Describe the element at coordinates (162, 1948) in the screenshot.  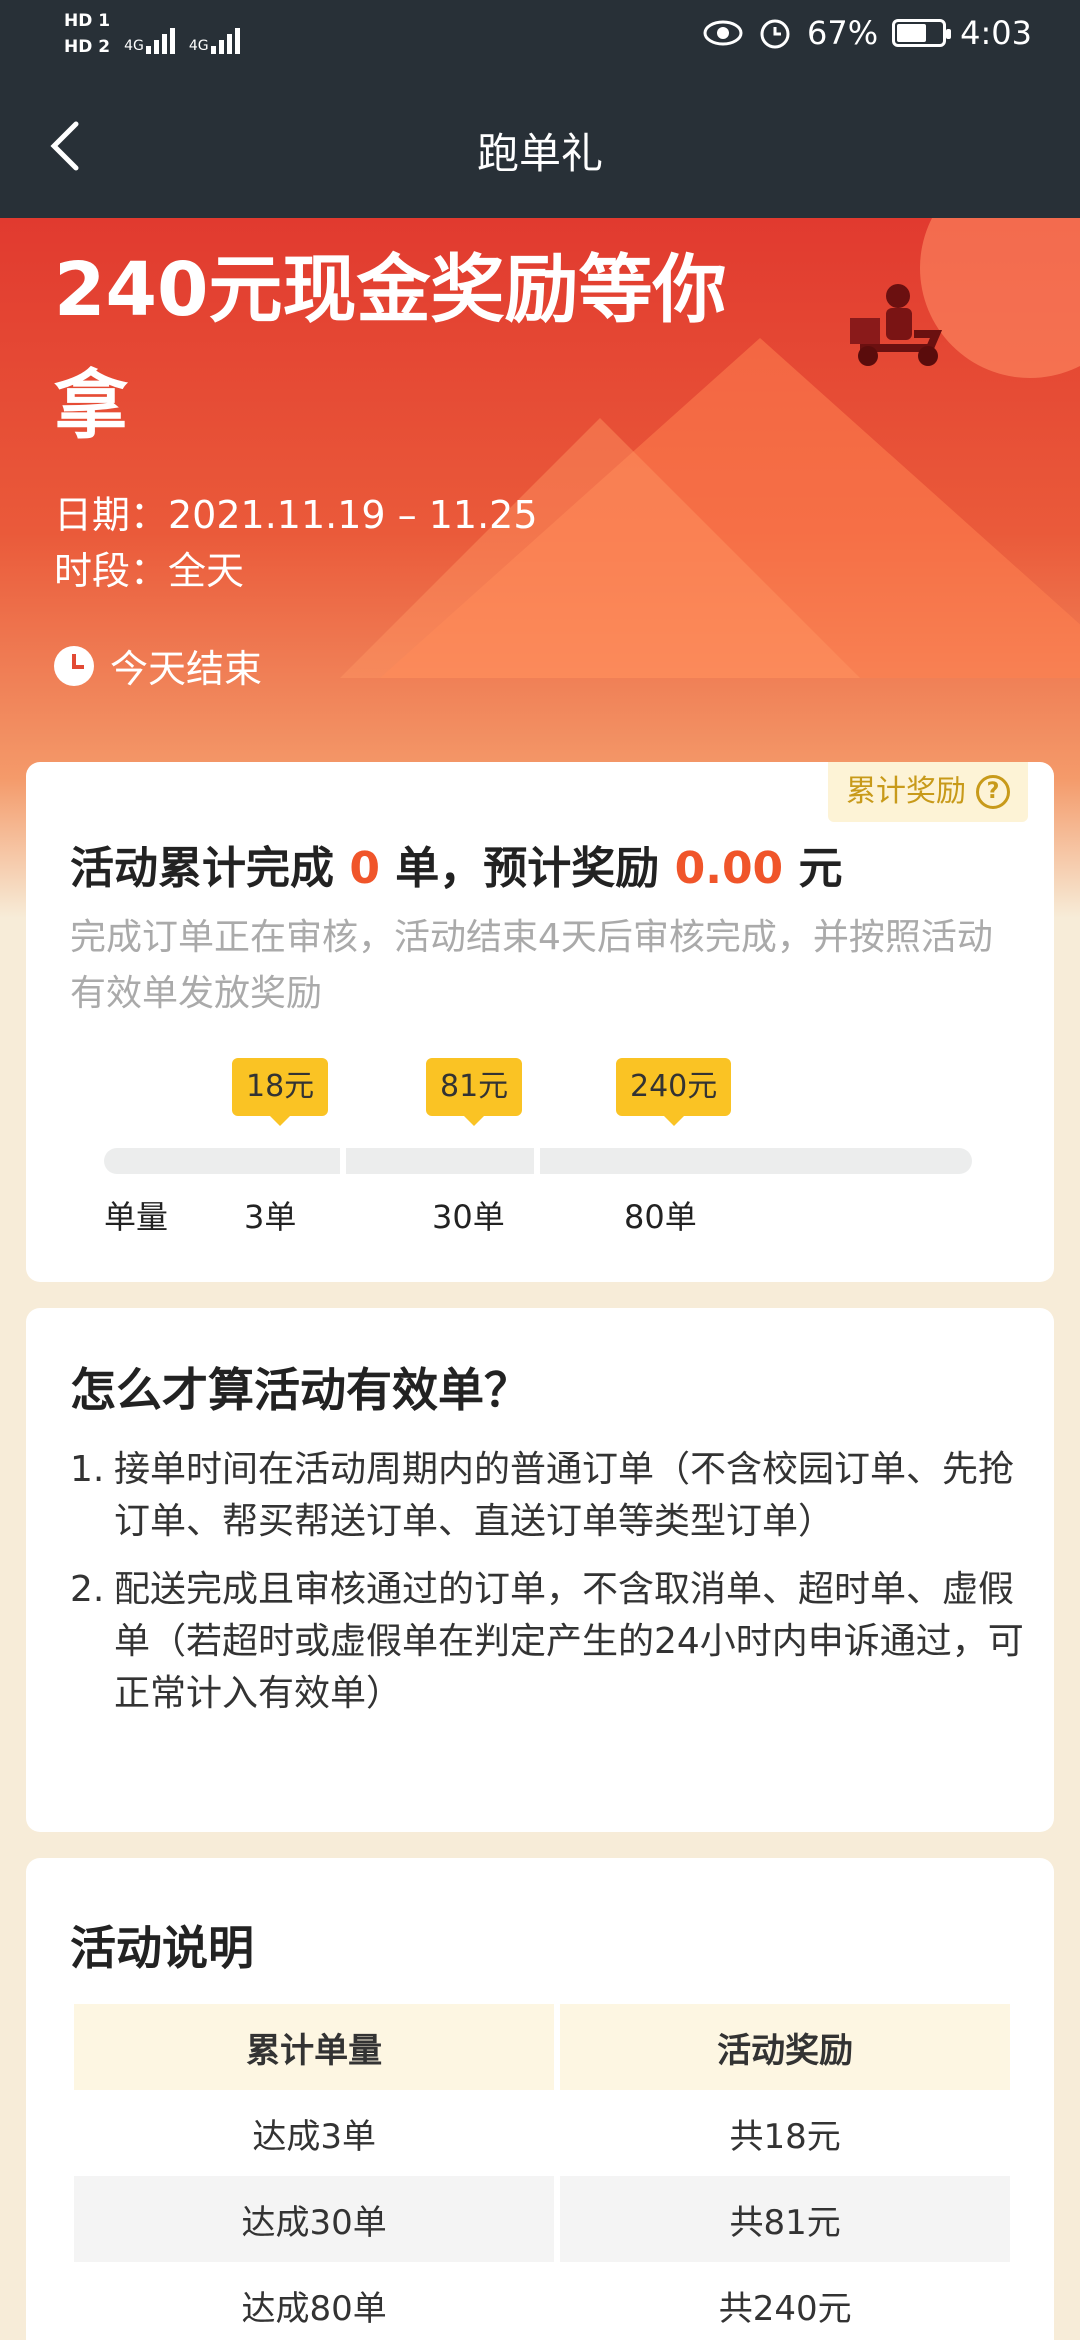
I see `explanation-heading: 活动说明` at that location.